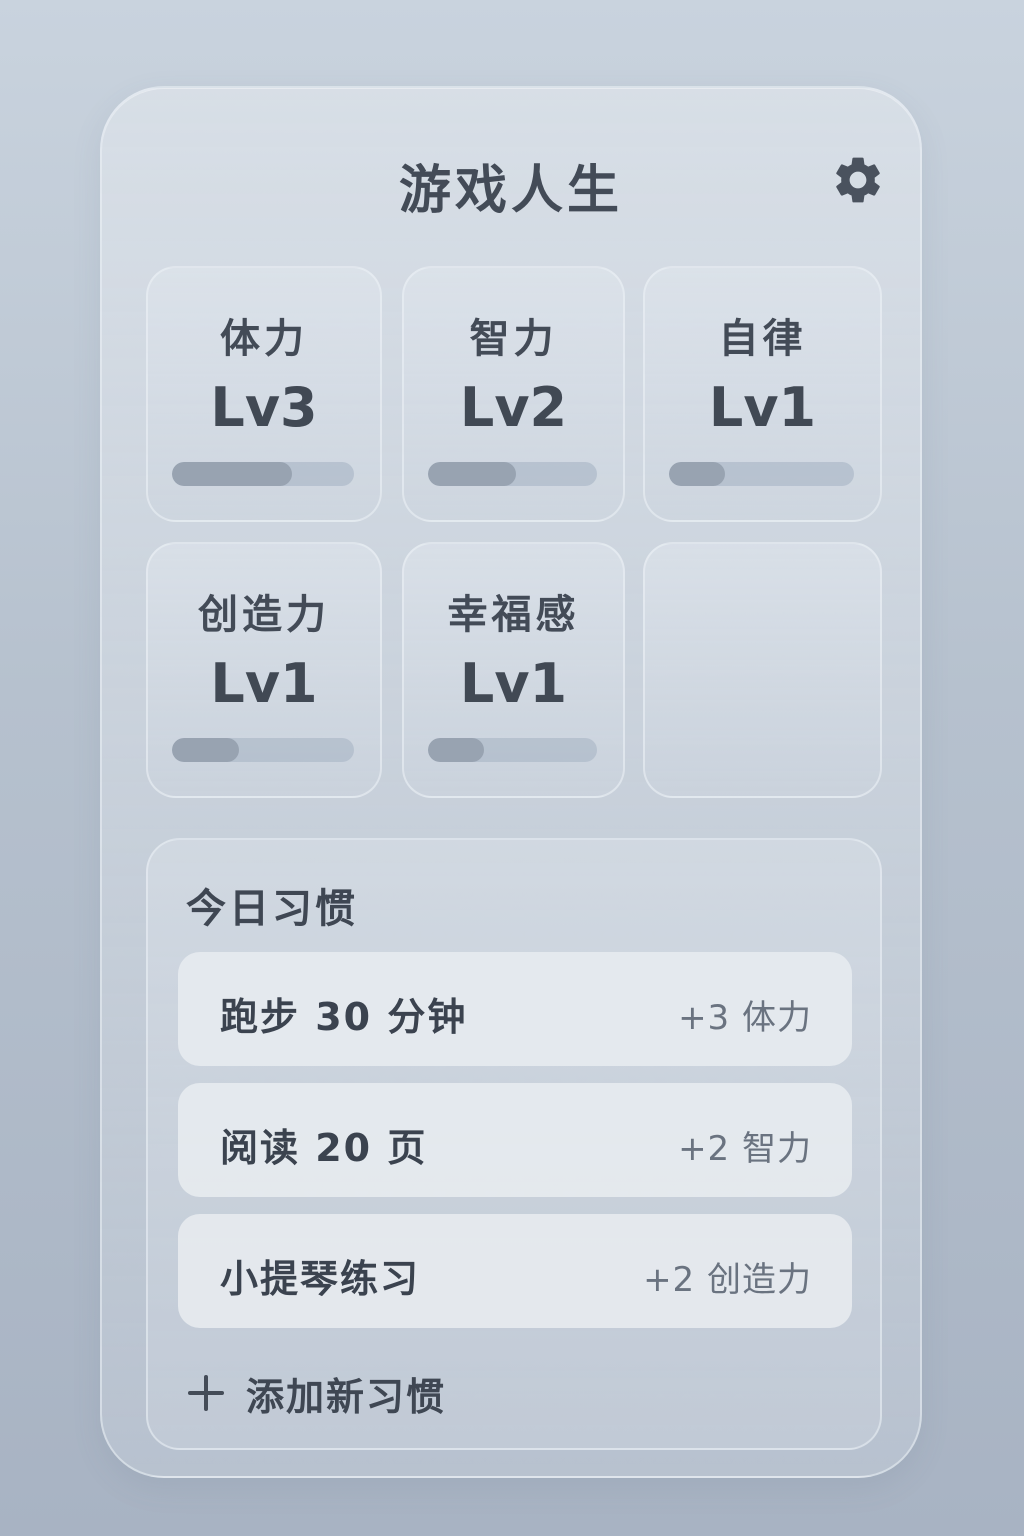  I want to click on stat-level: Lv3, so click(264, 407).